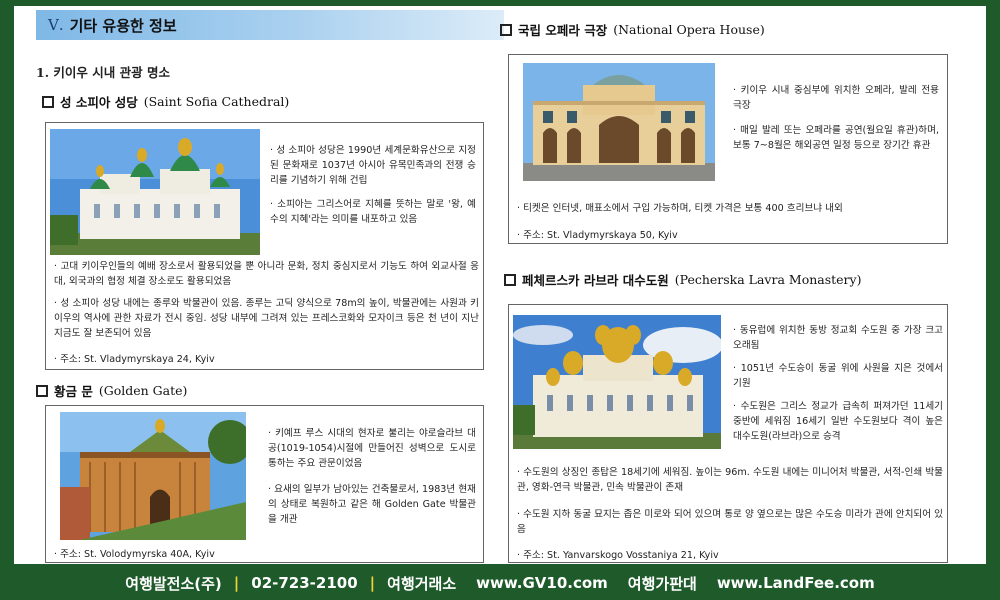  I want to click on opera-bullet: 키이우 시내 중심부에 위치한 오페라, 발레 전용 극장, so click(836, 98).